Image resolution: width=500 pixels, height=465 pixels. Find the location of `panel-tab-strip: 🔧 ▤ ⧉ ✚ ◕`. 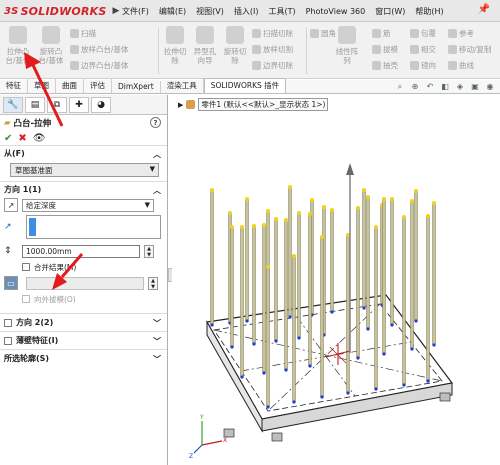

panel-tab-strip: 🔧 ▤ ⧉ ✚ ◕ is located at coordinates (83, 105).